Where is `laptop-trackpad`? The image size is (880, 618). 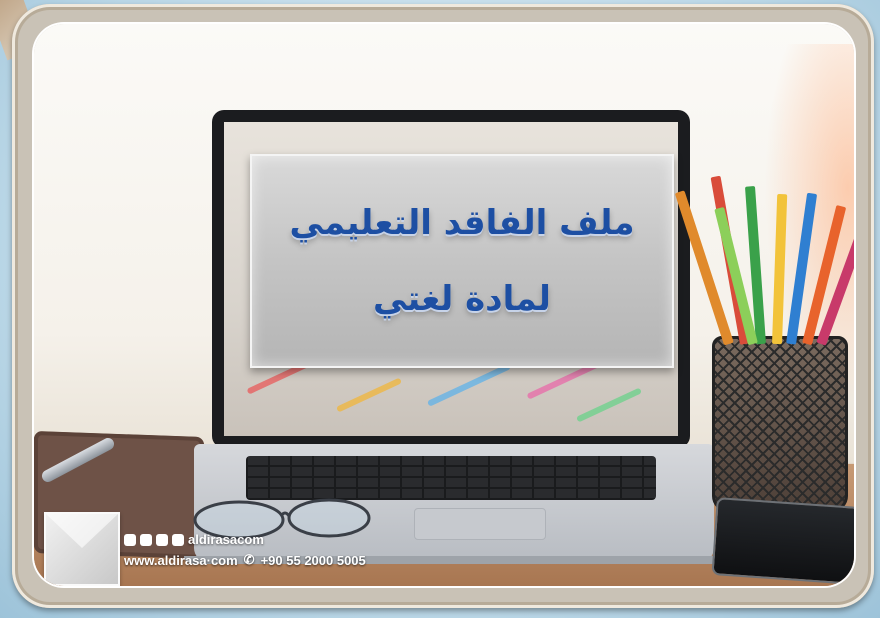
laptop-trackpad is located at coordinates (480, 524).